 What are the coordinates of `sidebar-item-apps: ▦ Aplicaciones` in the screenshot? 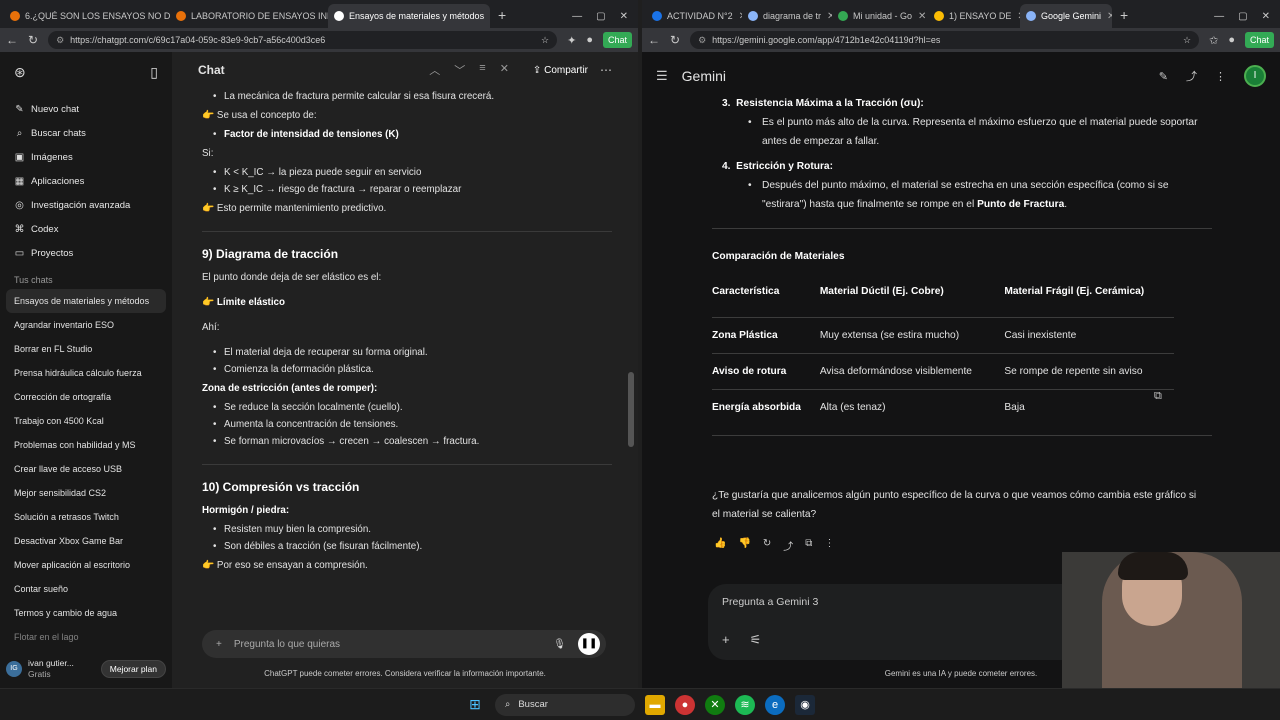 It's located at (86, 181).